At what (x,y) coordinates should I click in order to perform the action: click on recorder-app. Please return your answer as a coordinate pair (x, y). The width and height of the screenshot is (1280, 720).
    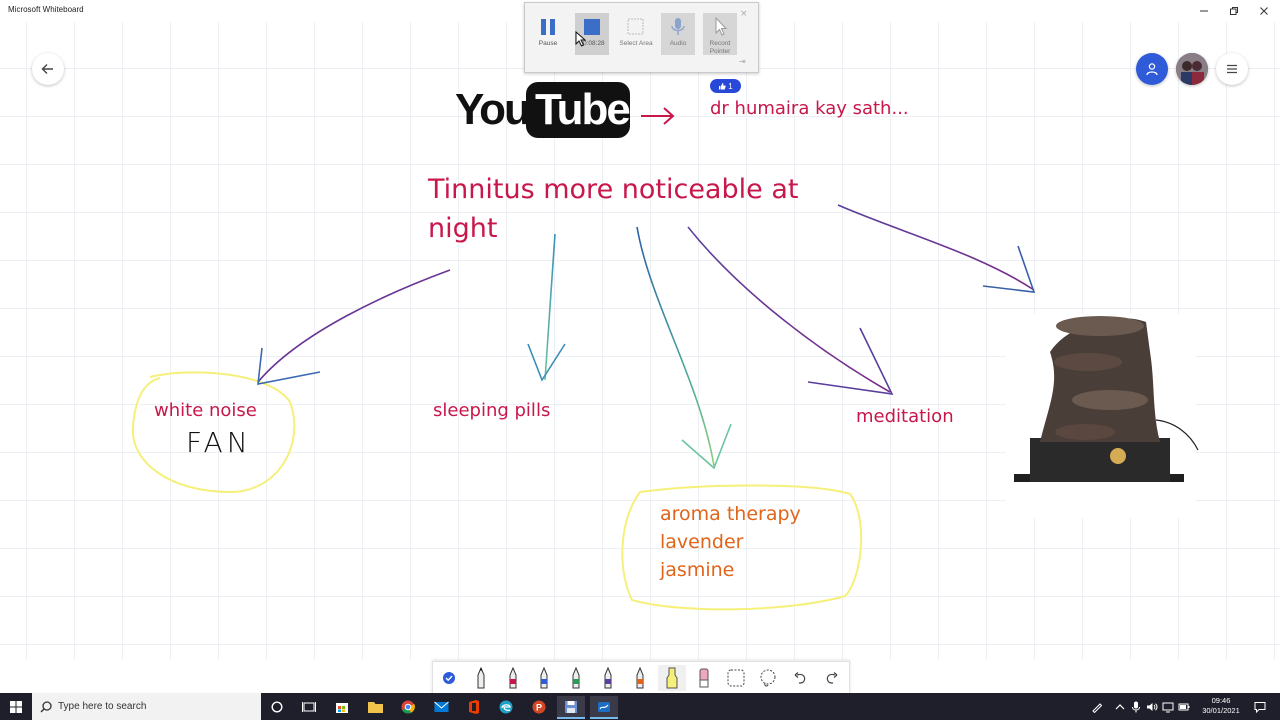
    Looking at the image, I should click on (571, 707).